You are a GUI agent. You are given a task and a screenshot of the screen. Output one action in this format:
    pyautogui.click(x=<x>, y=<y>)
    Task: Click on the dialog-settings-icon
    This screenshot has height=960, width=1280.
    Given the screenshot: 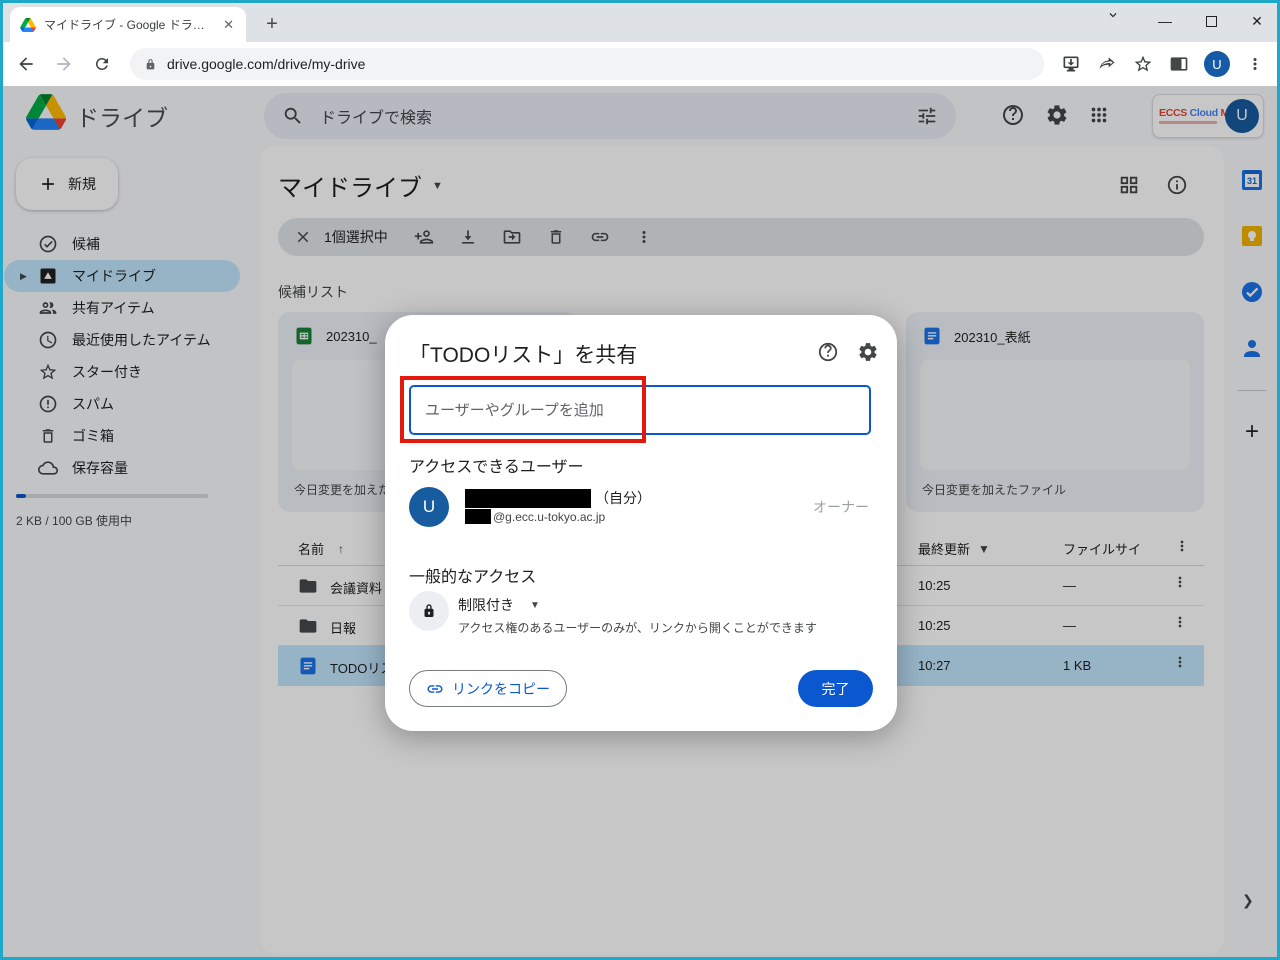 What is the action you would take?
    pyautogui.click(x=868, y=352)
    